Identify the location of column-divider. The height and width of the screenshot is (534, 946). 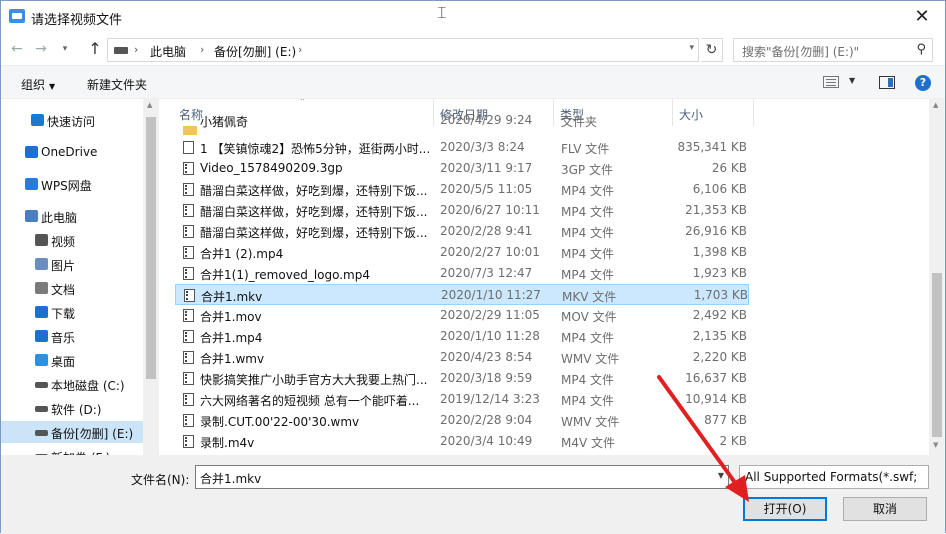
(753, 112).